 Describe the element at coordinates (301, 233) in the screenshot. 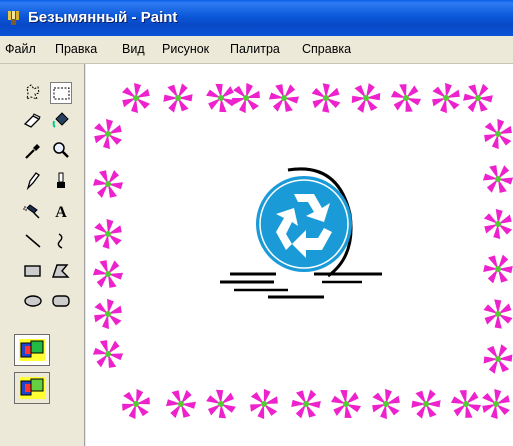

I see `recycle-clipart` at that location.